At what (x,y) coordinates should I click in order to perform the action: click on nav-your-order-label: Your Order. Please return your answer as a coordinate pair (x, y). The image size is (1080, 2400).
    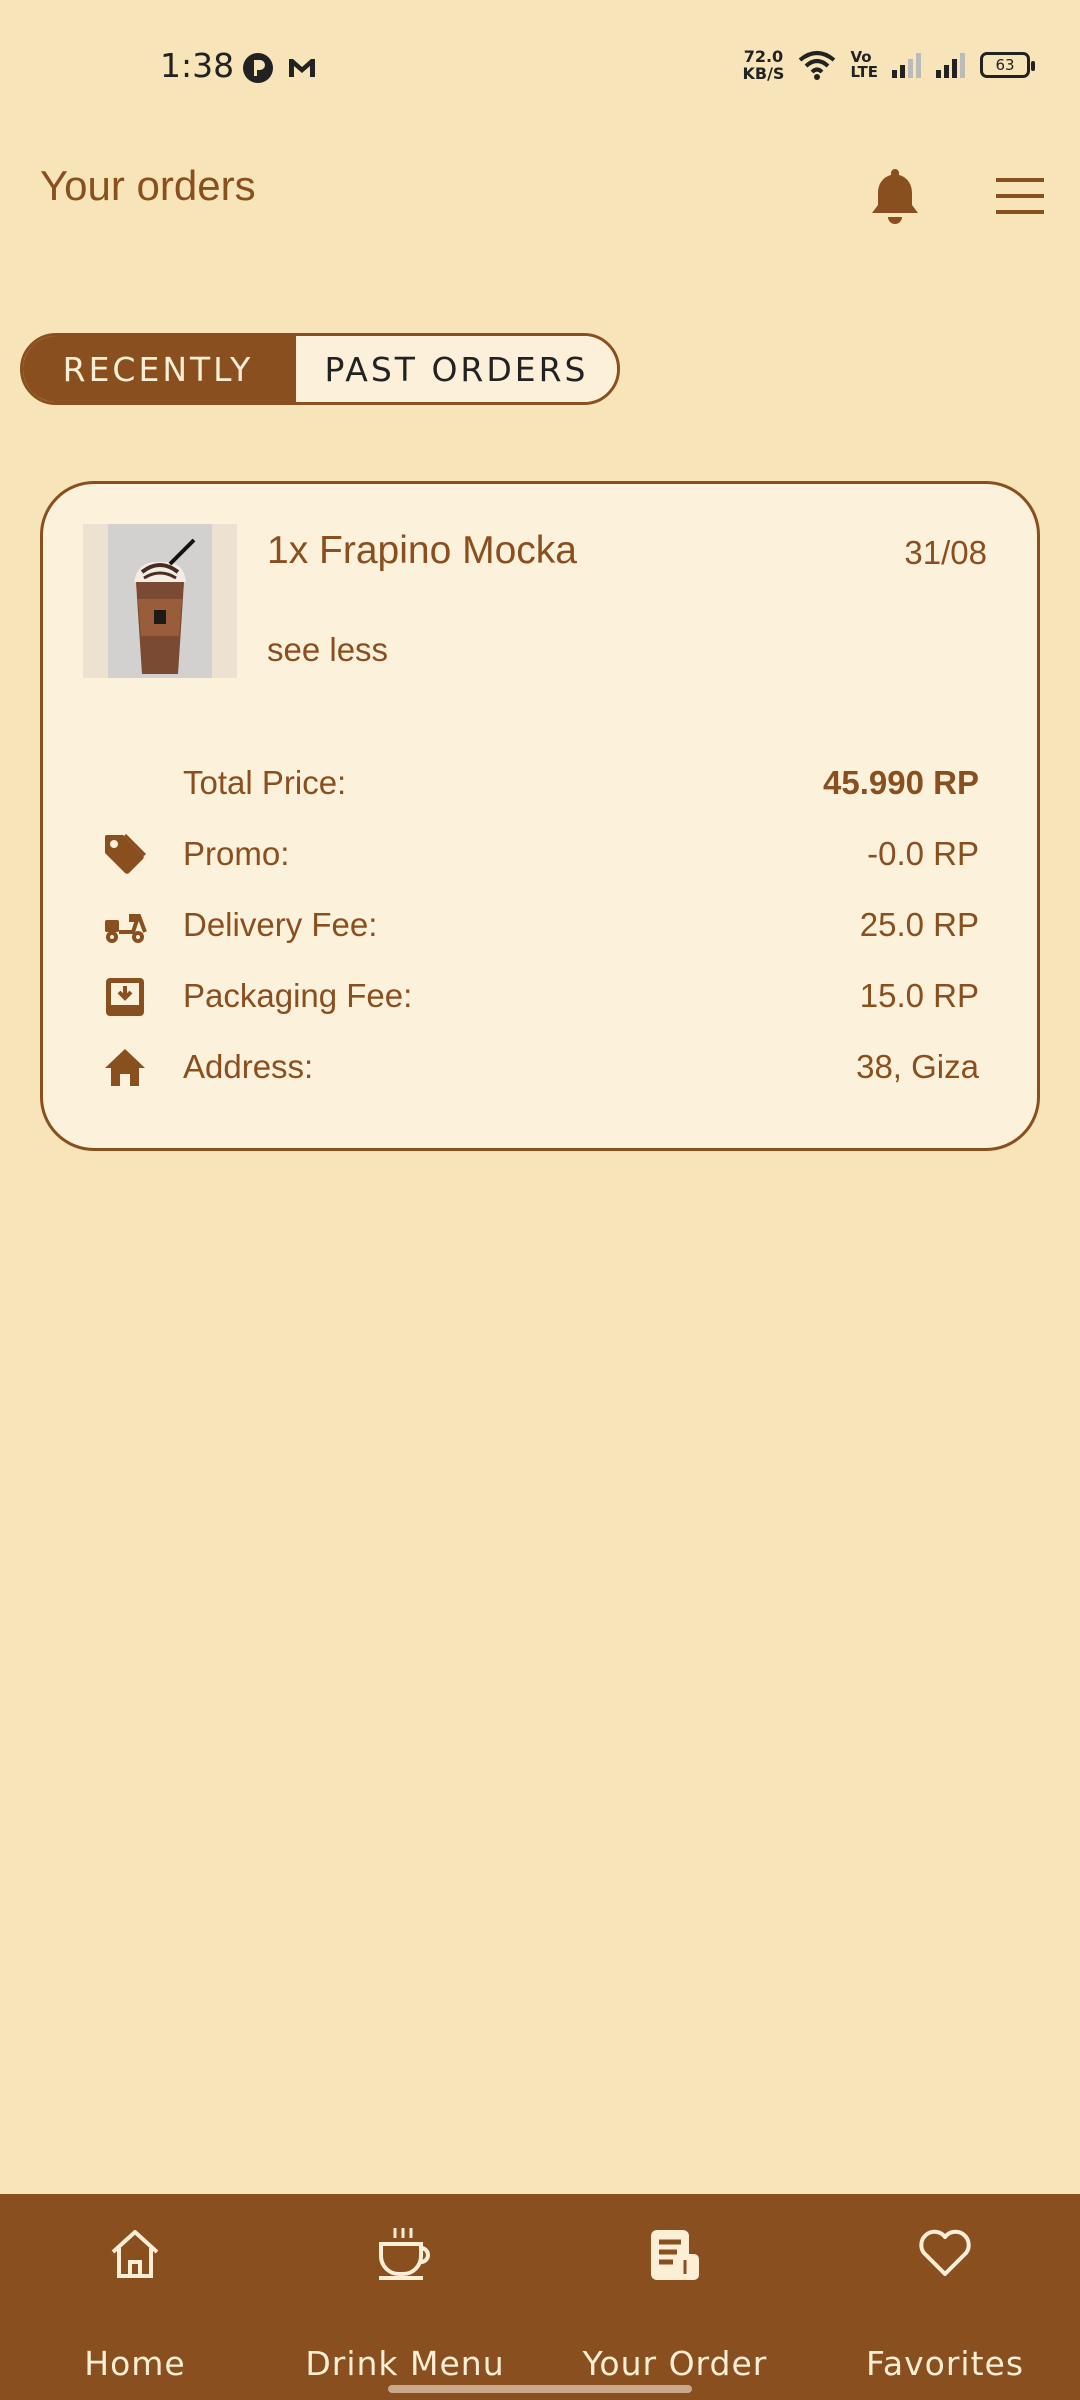
    Looking at the image, I should click on (675, 2363).